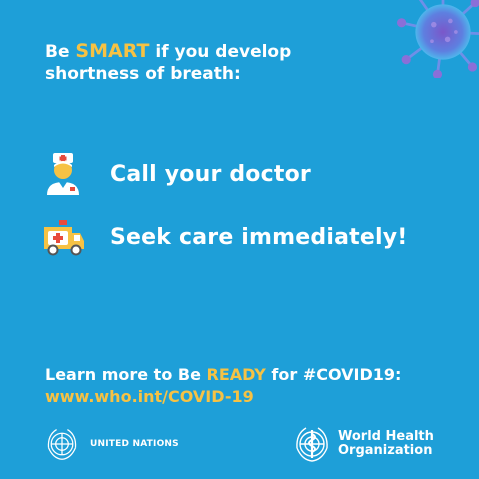 The width and height of the screenshot is (479, 479). What do you see at coordinates (223, 397) in the screenshot?
I see `who-url-link: www.who.int/COVID-19` at bounding box center [223, 397].